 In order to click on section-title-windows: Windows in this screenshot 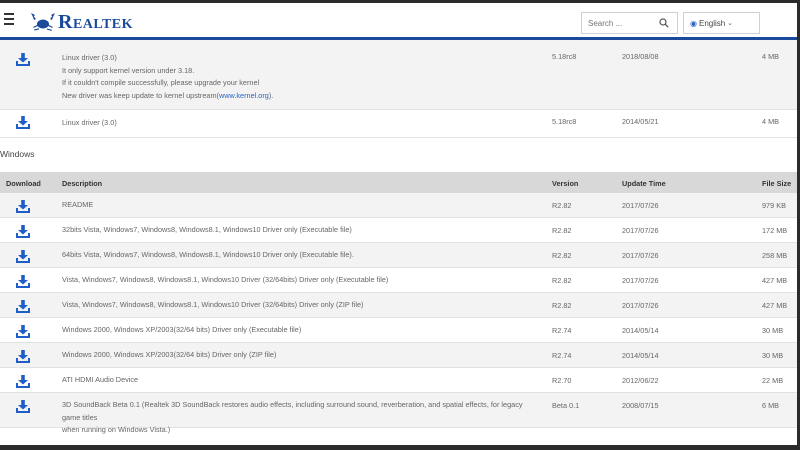, I will do `click(17, 154)`.